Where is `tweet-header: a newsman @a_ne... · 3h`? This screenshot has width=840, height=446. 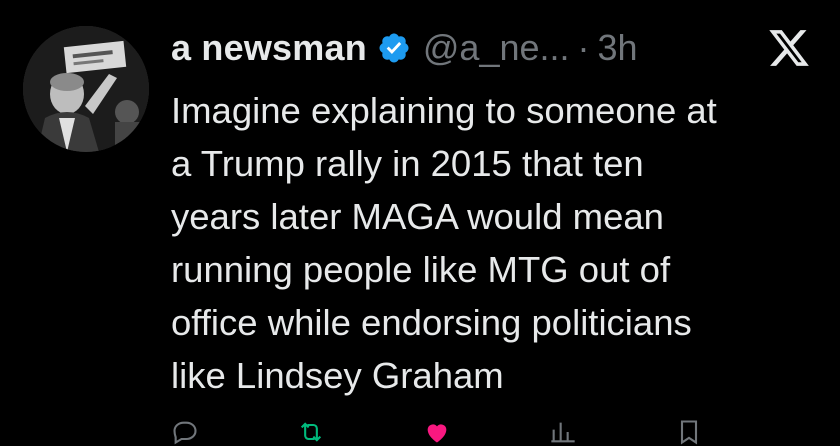
tweet-header: a newsman @a_ne... · 3h is located at coordinates (404, 48).